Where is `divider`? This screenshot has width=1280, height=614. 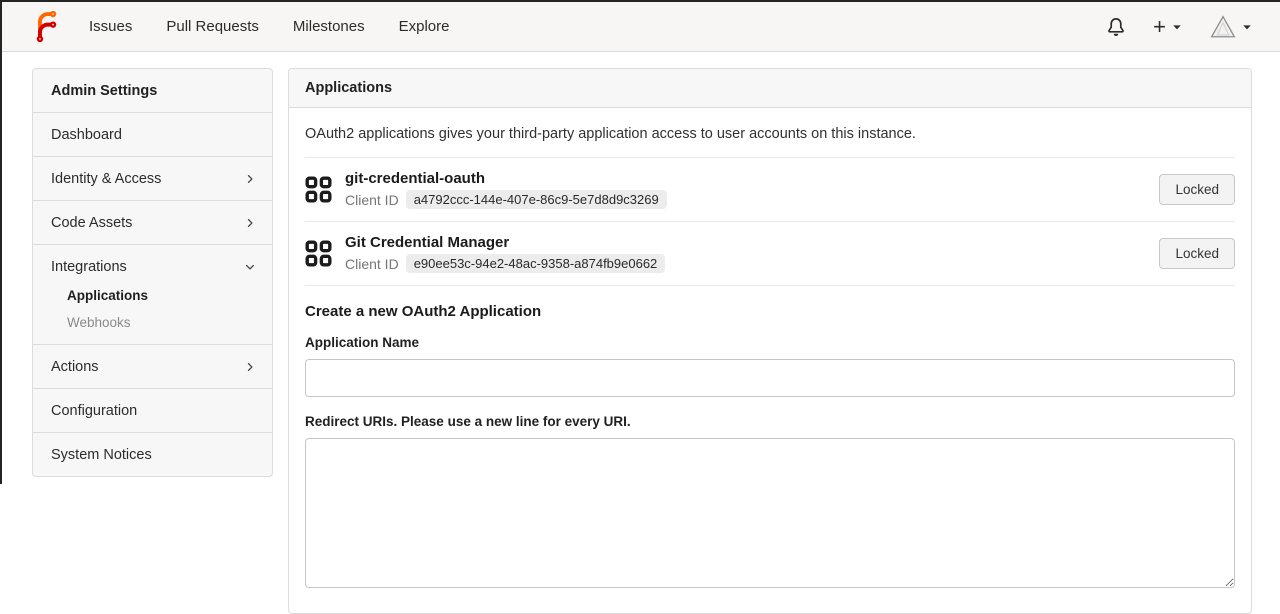
divider is located at coordinates (770, 285).